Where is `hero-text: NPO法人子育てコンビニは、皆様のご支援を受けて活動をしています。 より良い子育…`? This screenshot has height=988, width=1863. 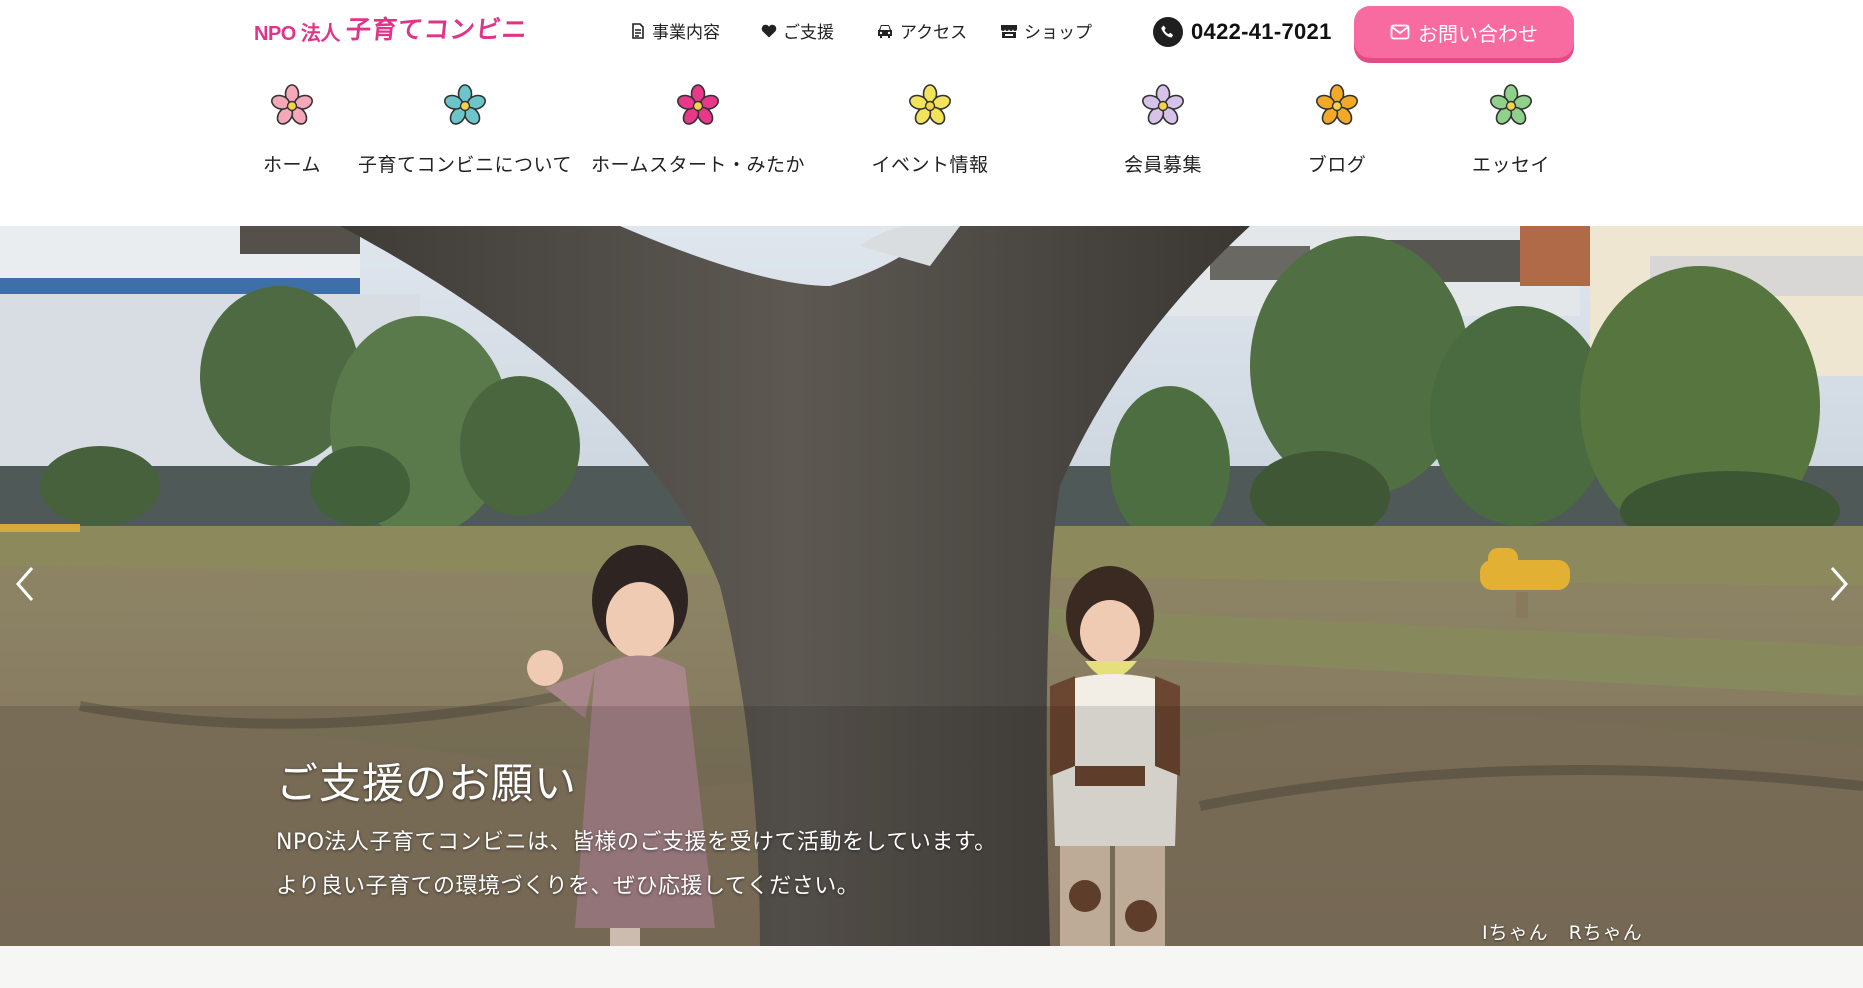
hero-text: NPO法人子育てコンビニは、皆様のご支援を受けて活動をしています。 より良い子育… is located at coordinates (636, 865).